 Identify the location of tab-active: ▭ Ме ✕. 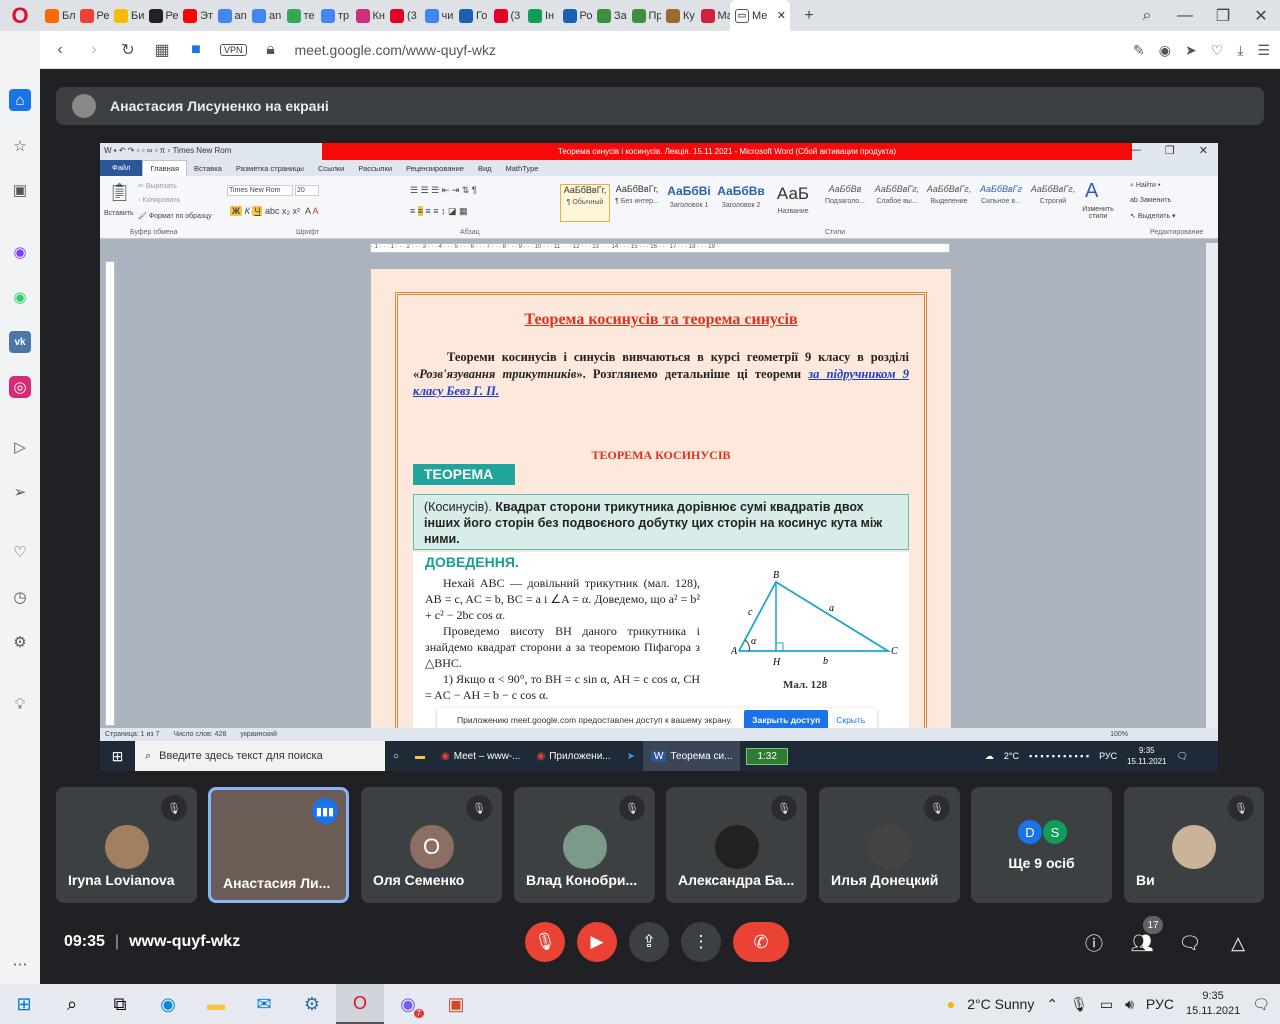
(760, 15).